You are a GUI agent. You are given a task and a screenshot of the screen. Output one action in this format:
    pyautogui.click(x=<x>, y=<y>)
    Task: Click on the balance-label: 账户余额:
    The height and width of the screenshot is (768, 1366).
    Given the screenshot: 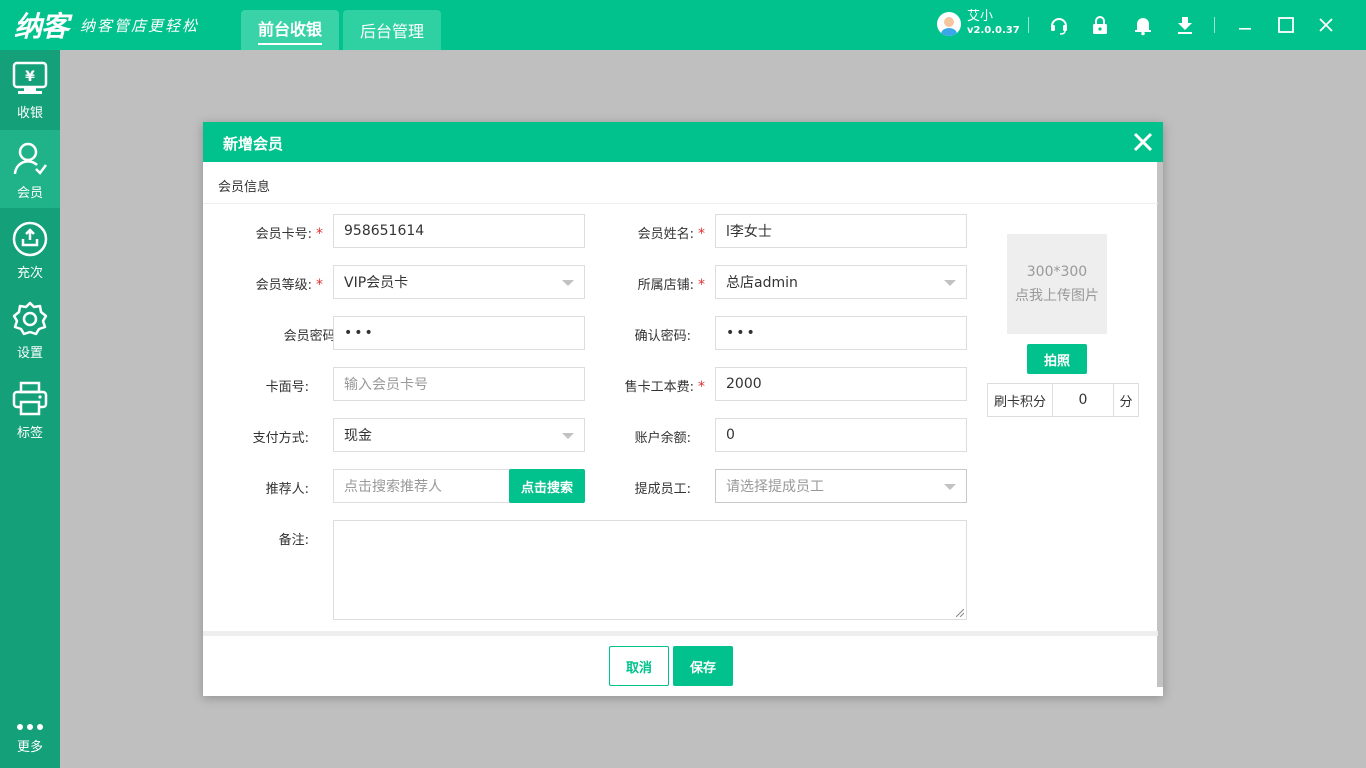 What is the action you would take?
    pyautogui.click(x=662, y=438)
    